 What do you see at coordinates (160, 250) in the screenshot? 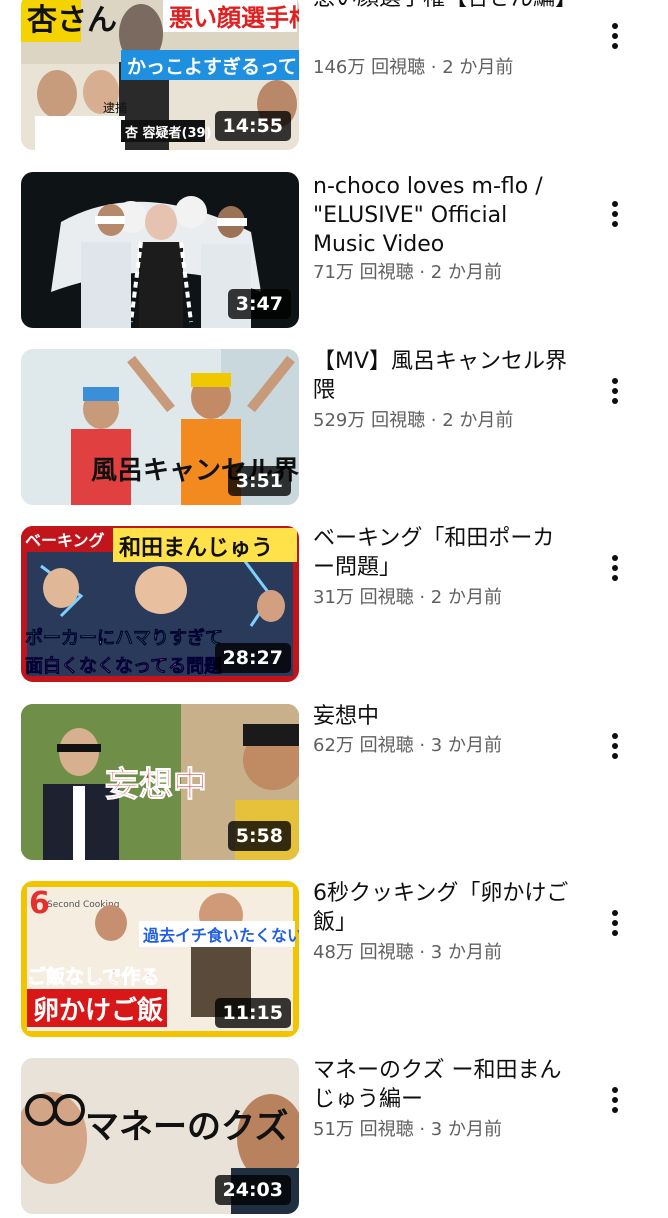
I see `video-thumbnail: 3:47` at bounding box center [160, 250].